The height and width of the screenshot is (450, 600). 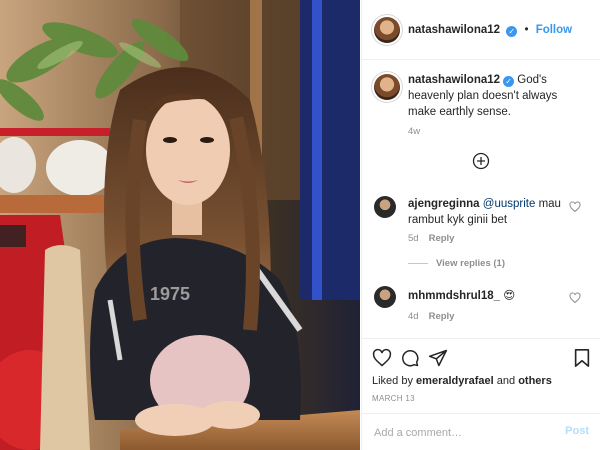 I want to click on comment-text: 😍, so click(x=509, y=296).